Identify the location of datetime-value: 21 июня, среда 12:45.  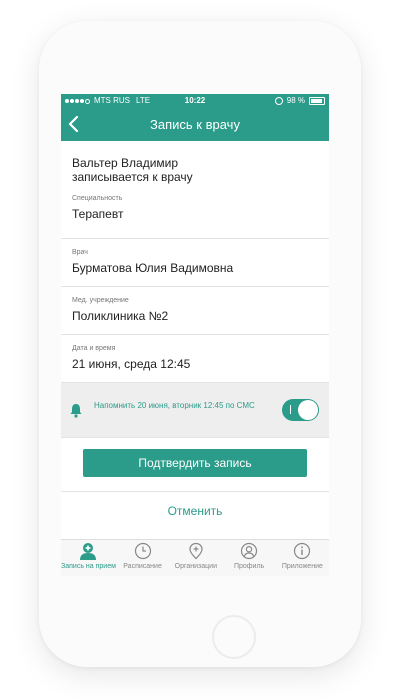
(131, 364).